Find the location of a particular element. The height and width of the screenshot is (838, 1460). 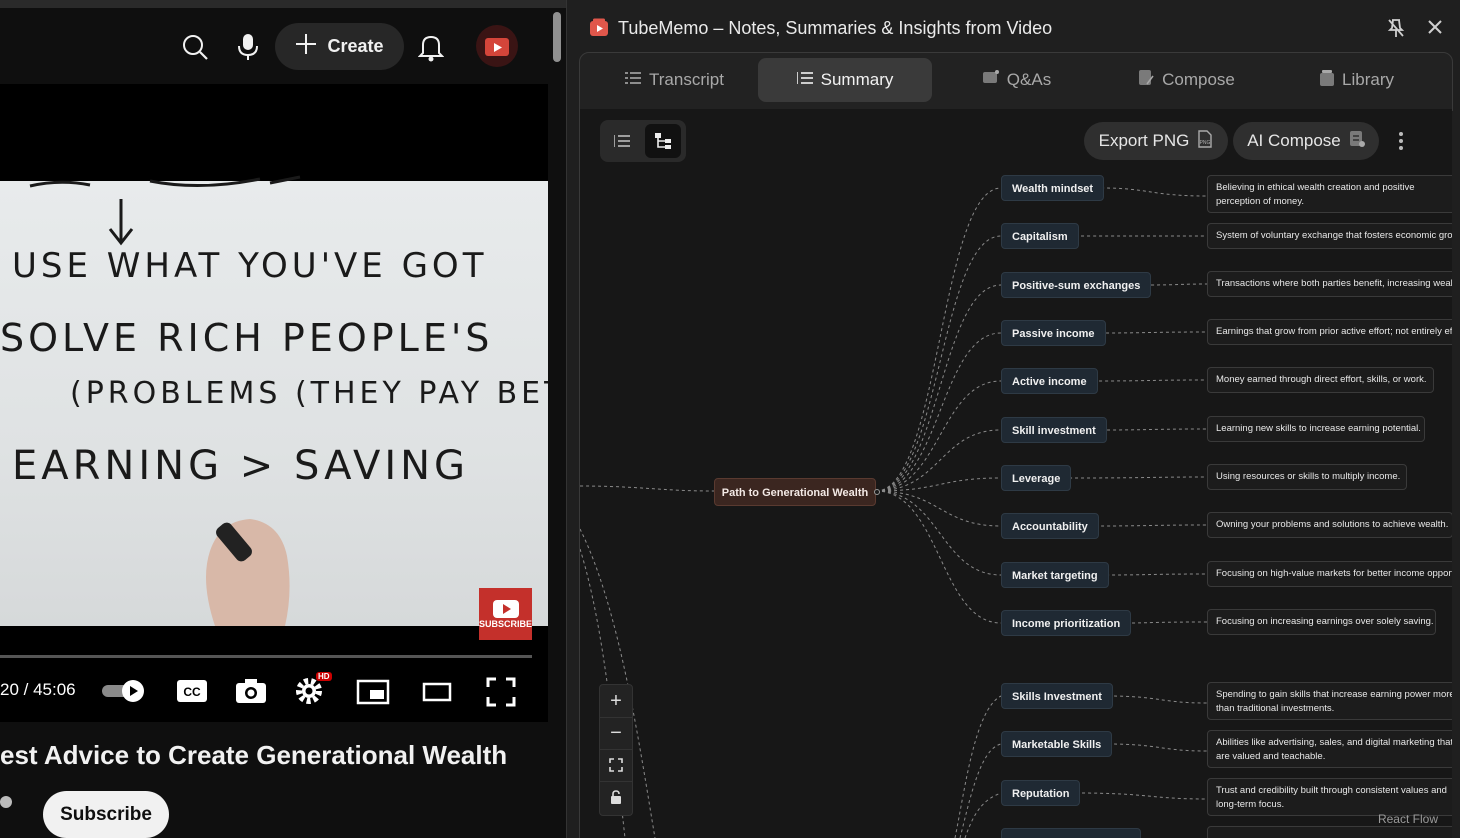

mindmap-node: Reputation is located at coordinates (1041, 793).